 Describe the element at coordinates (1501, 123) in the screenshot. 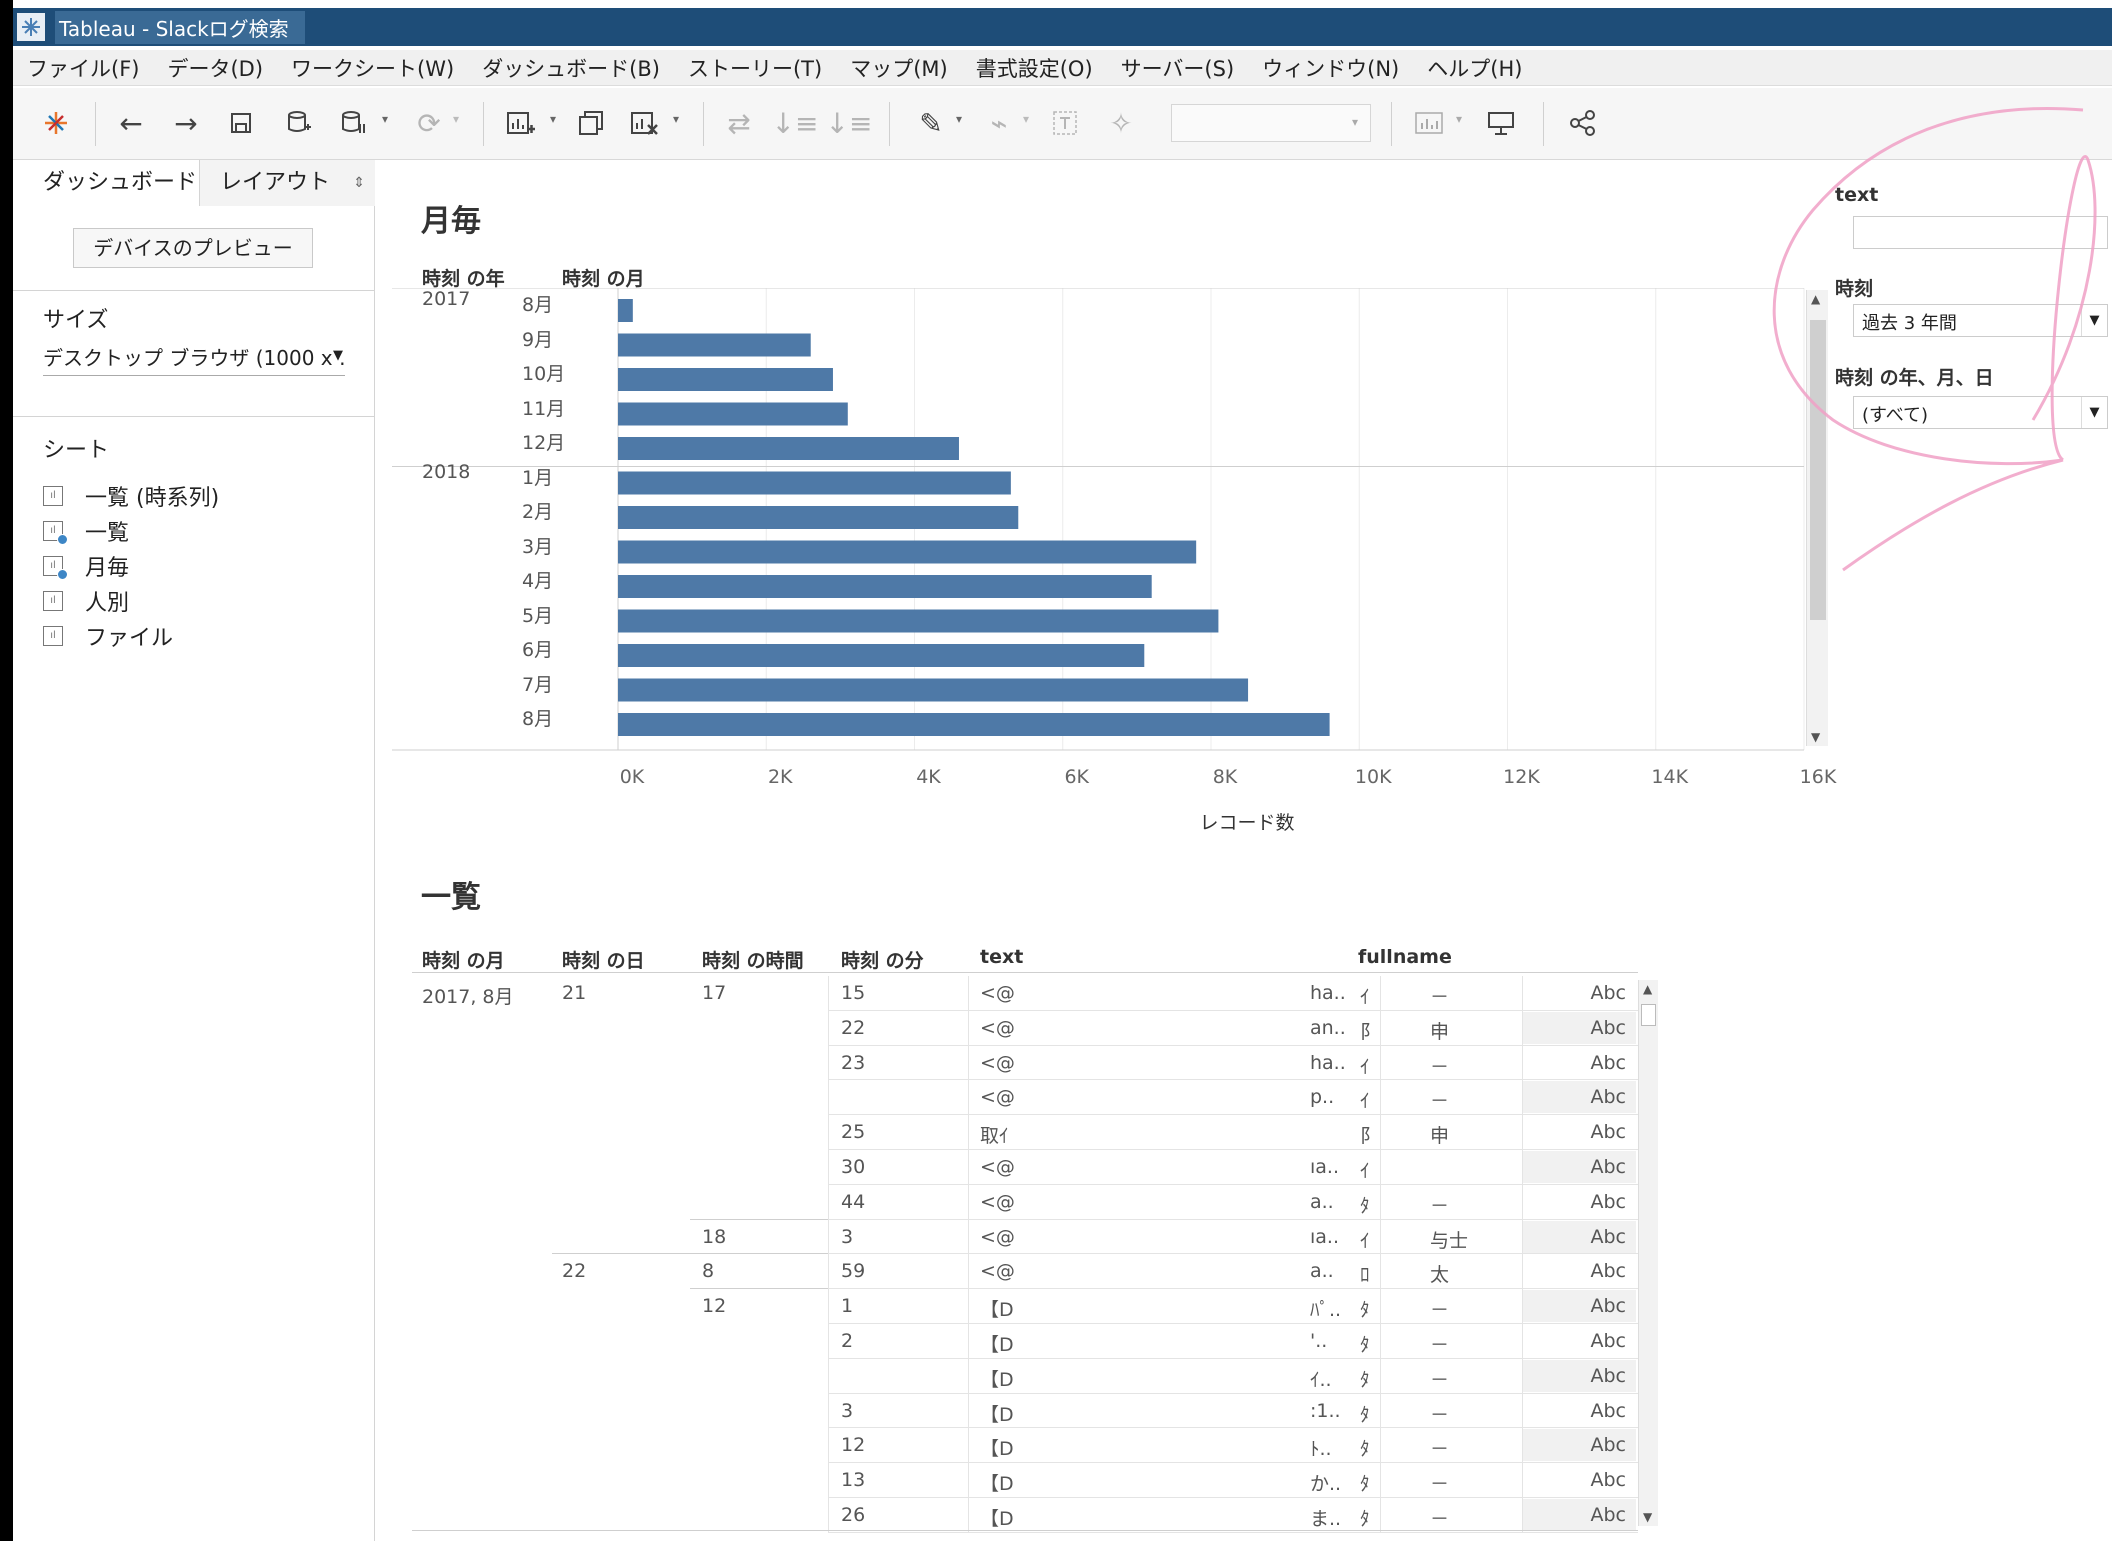

I see `presentation-mode-icon` at that location.